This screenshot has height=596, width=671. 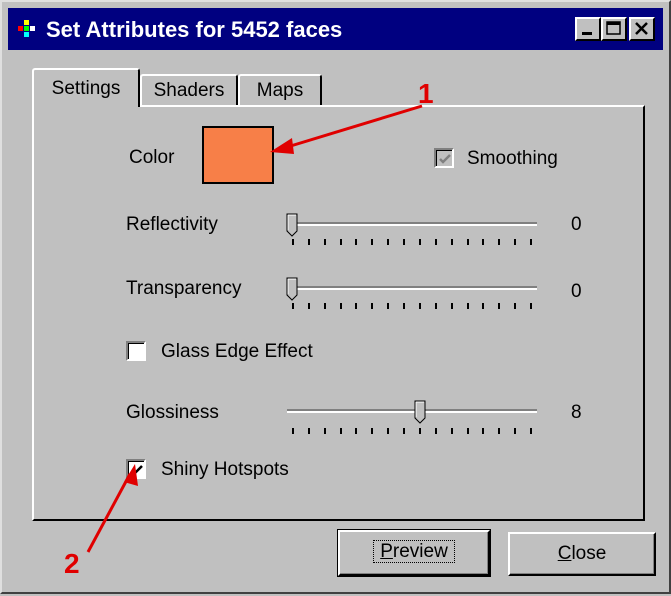 What do you see at coordinates (72, 563) in the screenshot?
I see `annotation-label-2: 2` at bounding box center [72, 563].